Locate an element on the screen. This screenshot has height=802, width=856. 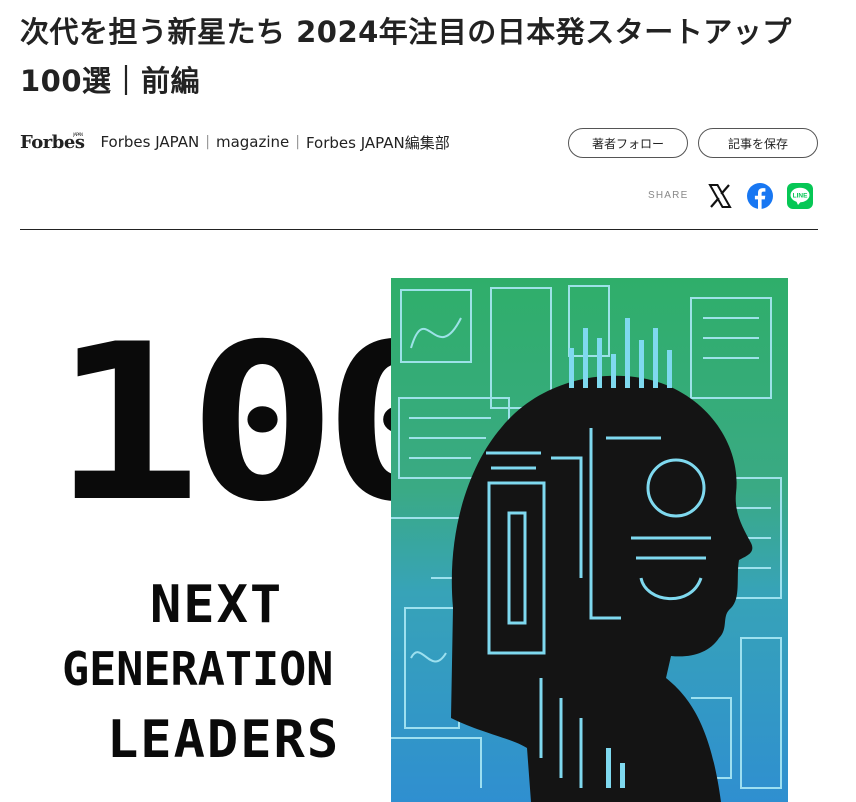
section-link: magazine is located at coordinates (252, 142).